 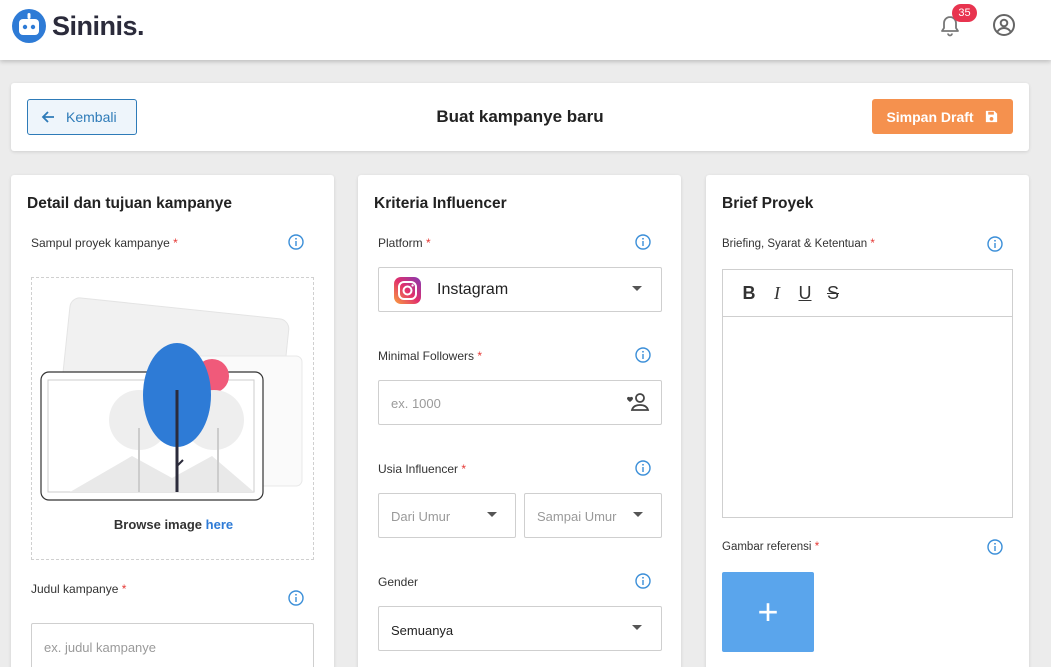 I want to click on age-to-select: Sampai Umur, so click(x=593, y=515).